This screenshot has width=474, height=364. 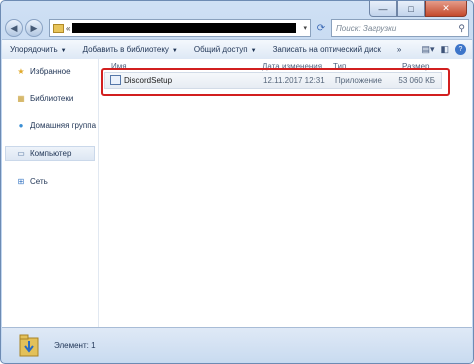 I want to click on back-arrow-icon: ◀, so click(x=14, y=27).